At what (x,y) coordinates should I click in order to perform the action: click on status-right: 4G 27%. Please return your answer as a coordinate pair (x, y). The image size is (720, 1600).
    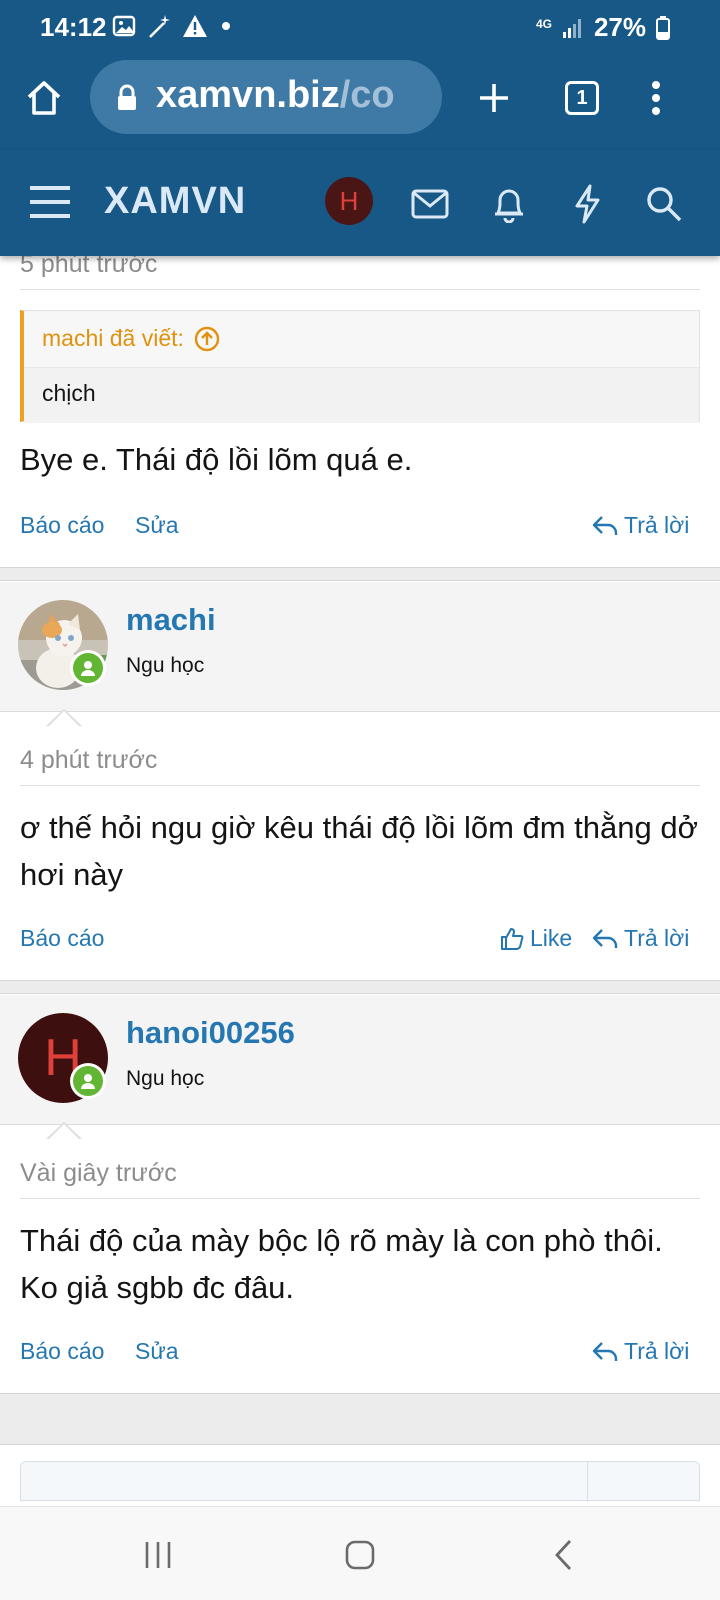
    Looking at the image, I should click on (603, 27).